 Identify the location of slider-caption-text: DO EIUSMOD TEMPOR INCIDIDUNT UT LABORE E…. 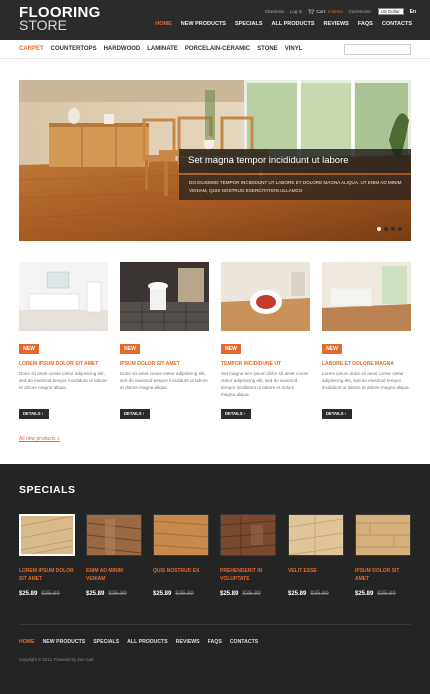
(295, 187).